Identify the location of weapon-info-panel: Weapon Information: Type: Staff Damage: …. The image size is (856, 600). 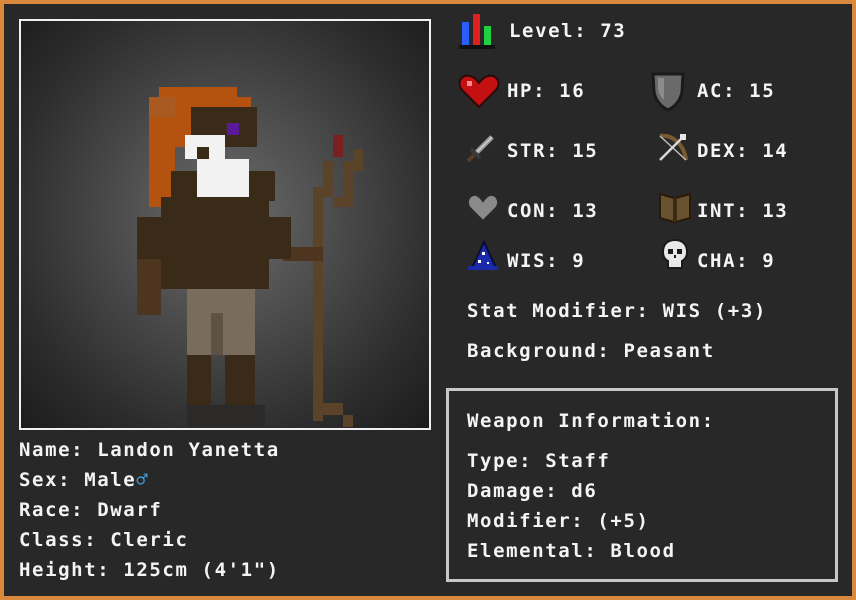
(642, 485).